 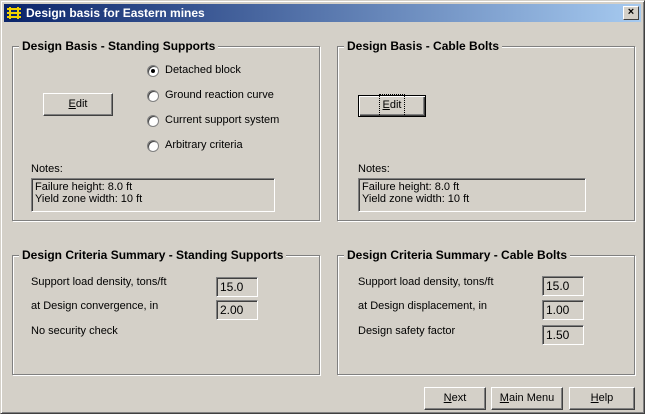 What do you see at coordinates (153, 71) in the screenshot?
I see `radio-selected-icon` at bounding box center [153, 71].